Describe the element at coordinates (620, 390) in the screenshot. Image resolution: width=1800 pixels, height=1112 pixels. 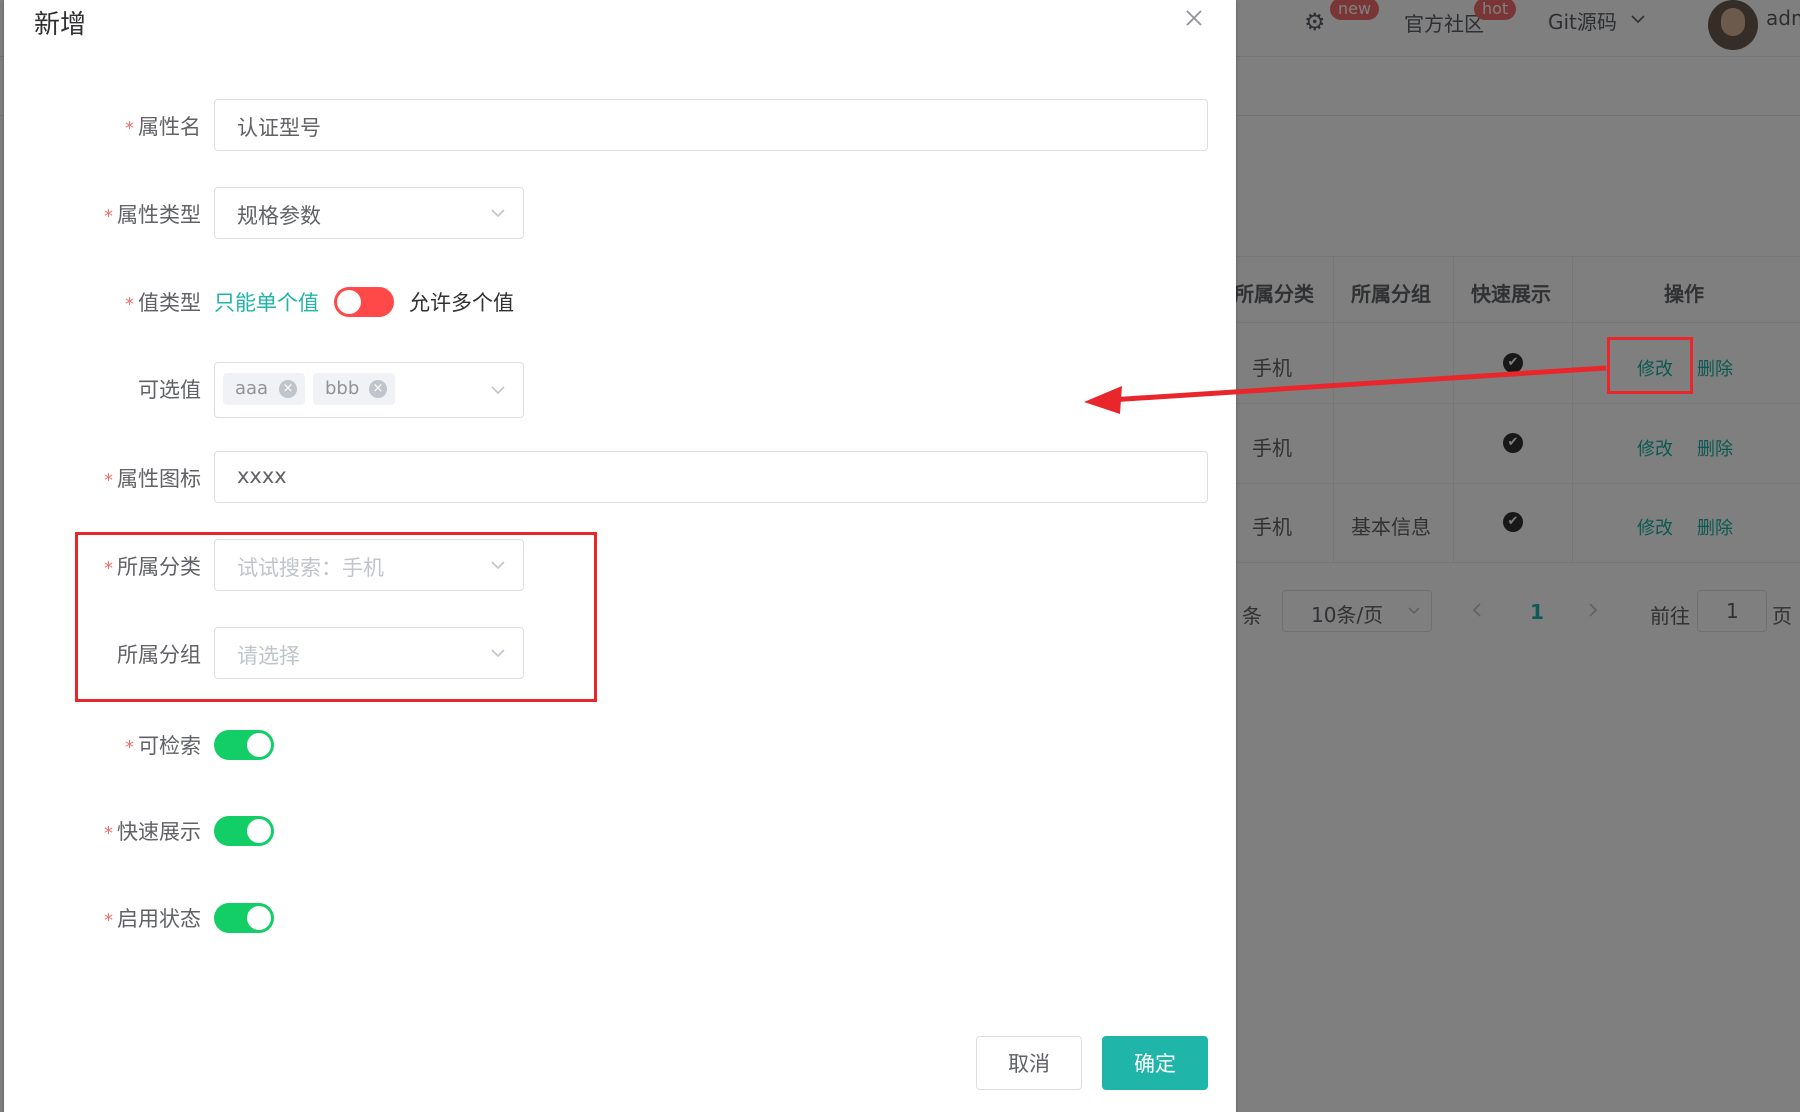
I see `form-item-options: 可选值 aaa × bbb ×` at that location.